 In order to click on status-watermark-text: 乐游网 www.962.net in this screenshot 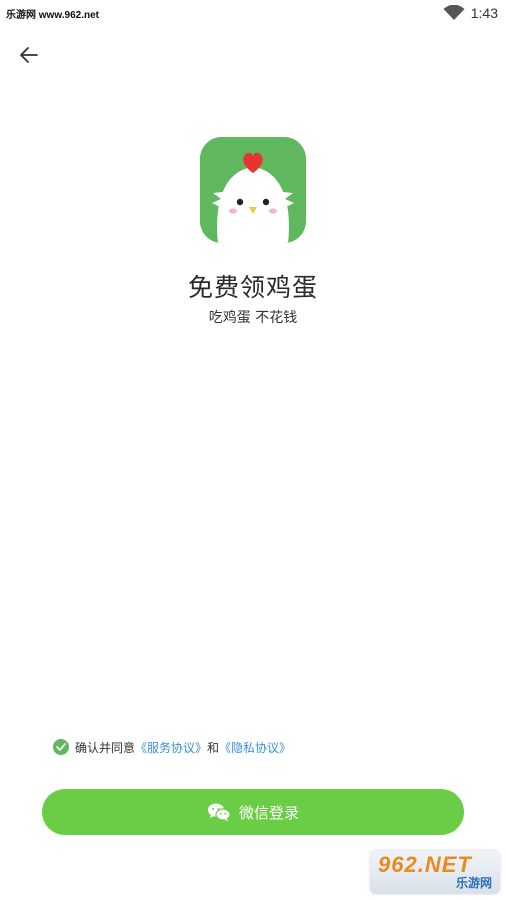, I will do `click(52, 15)`.